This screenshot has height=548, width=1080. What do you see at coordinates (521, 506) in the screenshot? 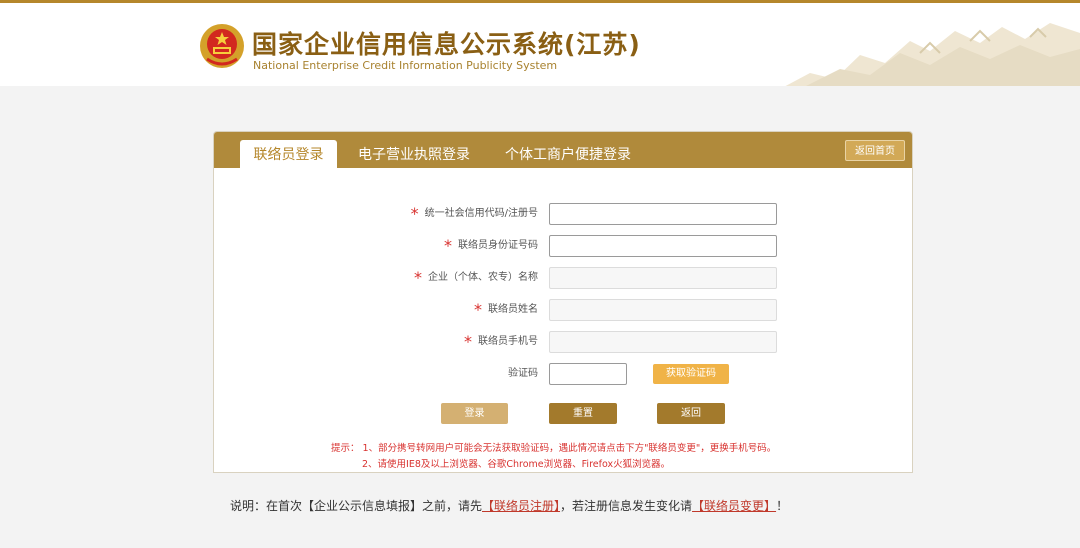
I see `contact-register-link: 【联络员注册】` at bounding box center [521, 506].